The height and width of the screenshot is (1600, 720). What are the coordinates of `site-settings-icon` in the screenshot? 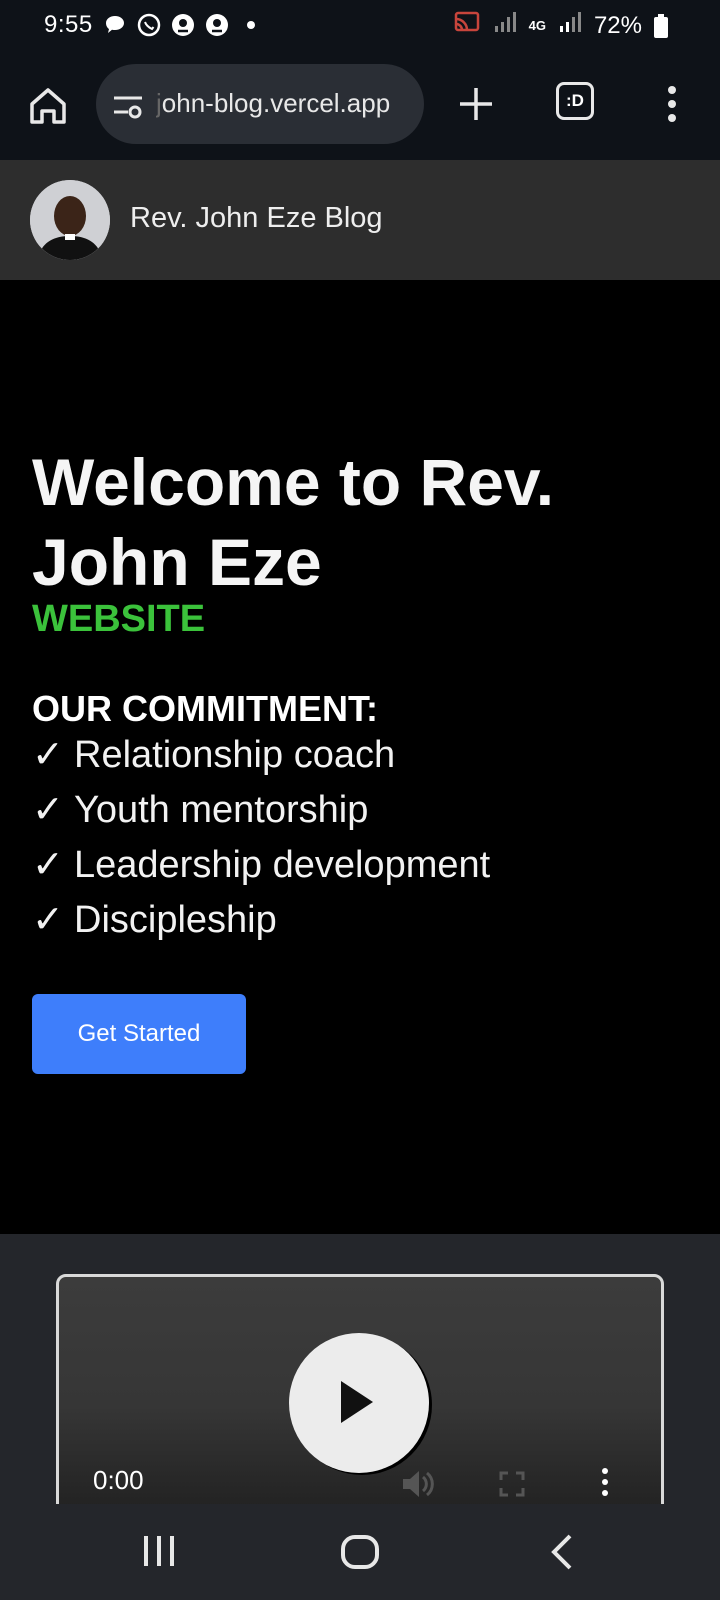 It's located at (128, 105).